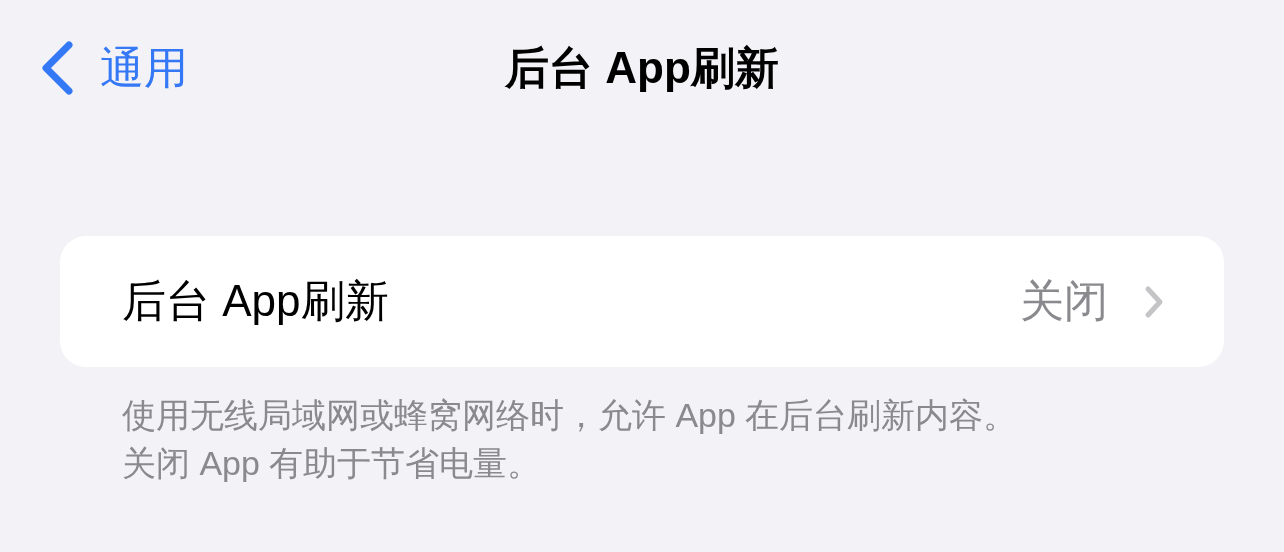  What do you see at coordinates (256, 301) in the screenshot?
I see `row-label: 后台 App刷新` at bounding box center [256, 301].